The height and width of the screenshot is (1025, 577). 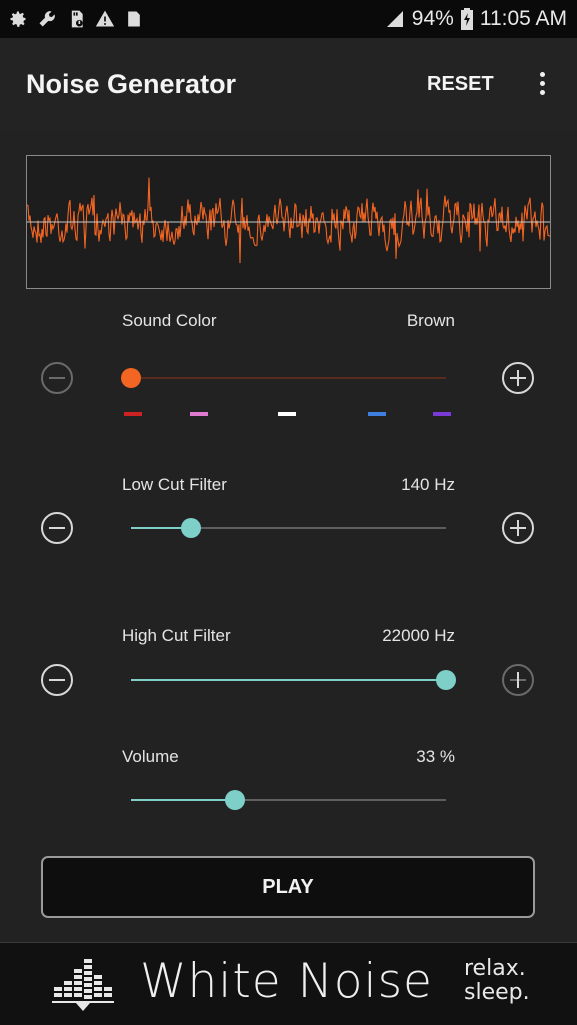 What do you see at coordinates (131, 378) in the screenshot?
I see `sound-color-thumb` at bounding box center [131, 378].